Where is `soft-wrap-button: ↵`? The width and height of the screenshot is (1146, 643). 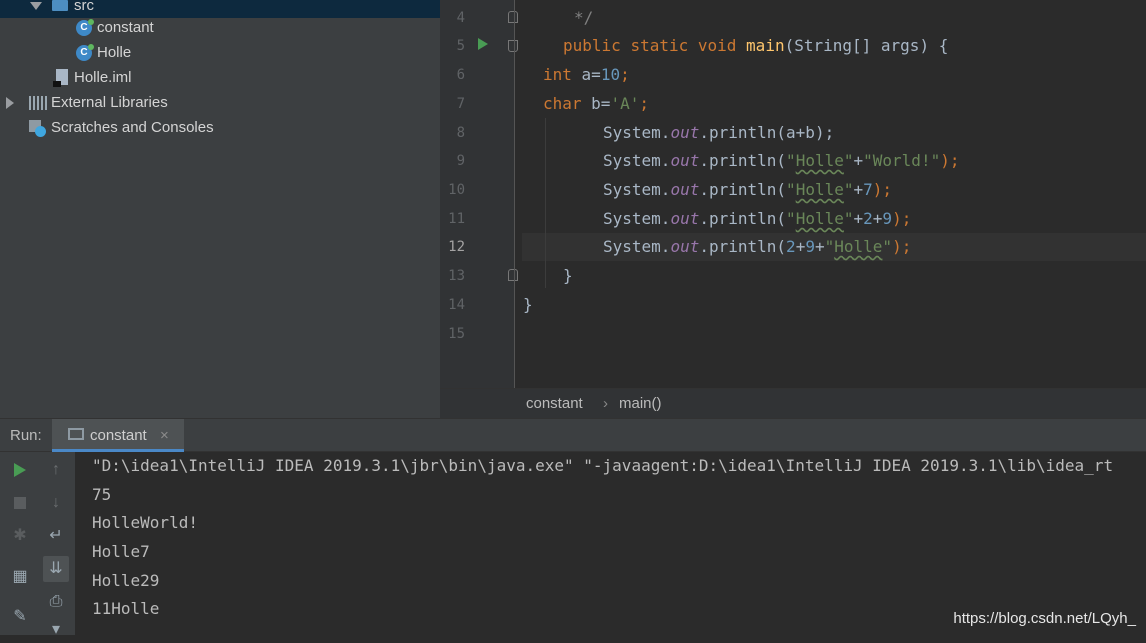
soft-wrap-button: ↵ is located at coordinates (56, 536).